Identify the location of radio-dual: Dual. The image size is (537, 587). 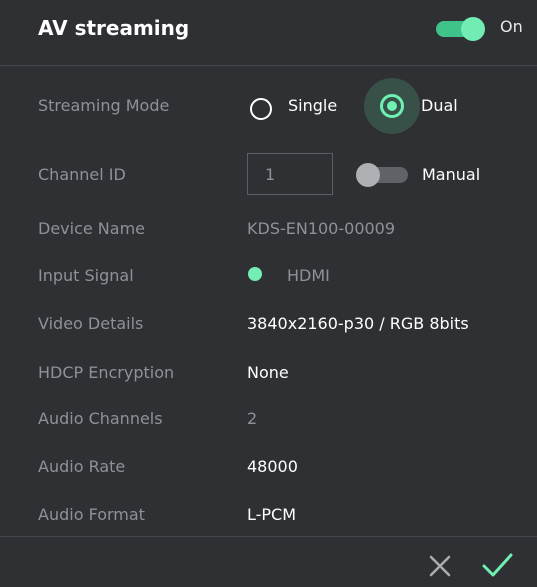
(425, 106).